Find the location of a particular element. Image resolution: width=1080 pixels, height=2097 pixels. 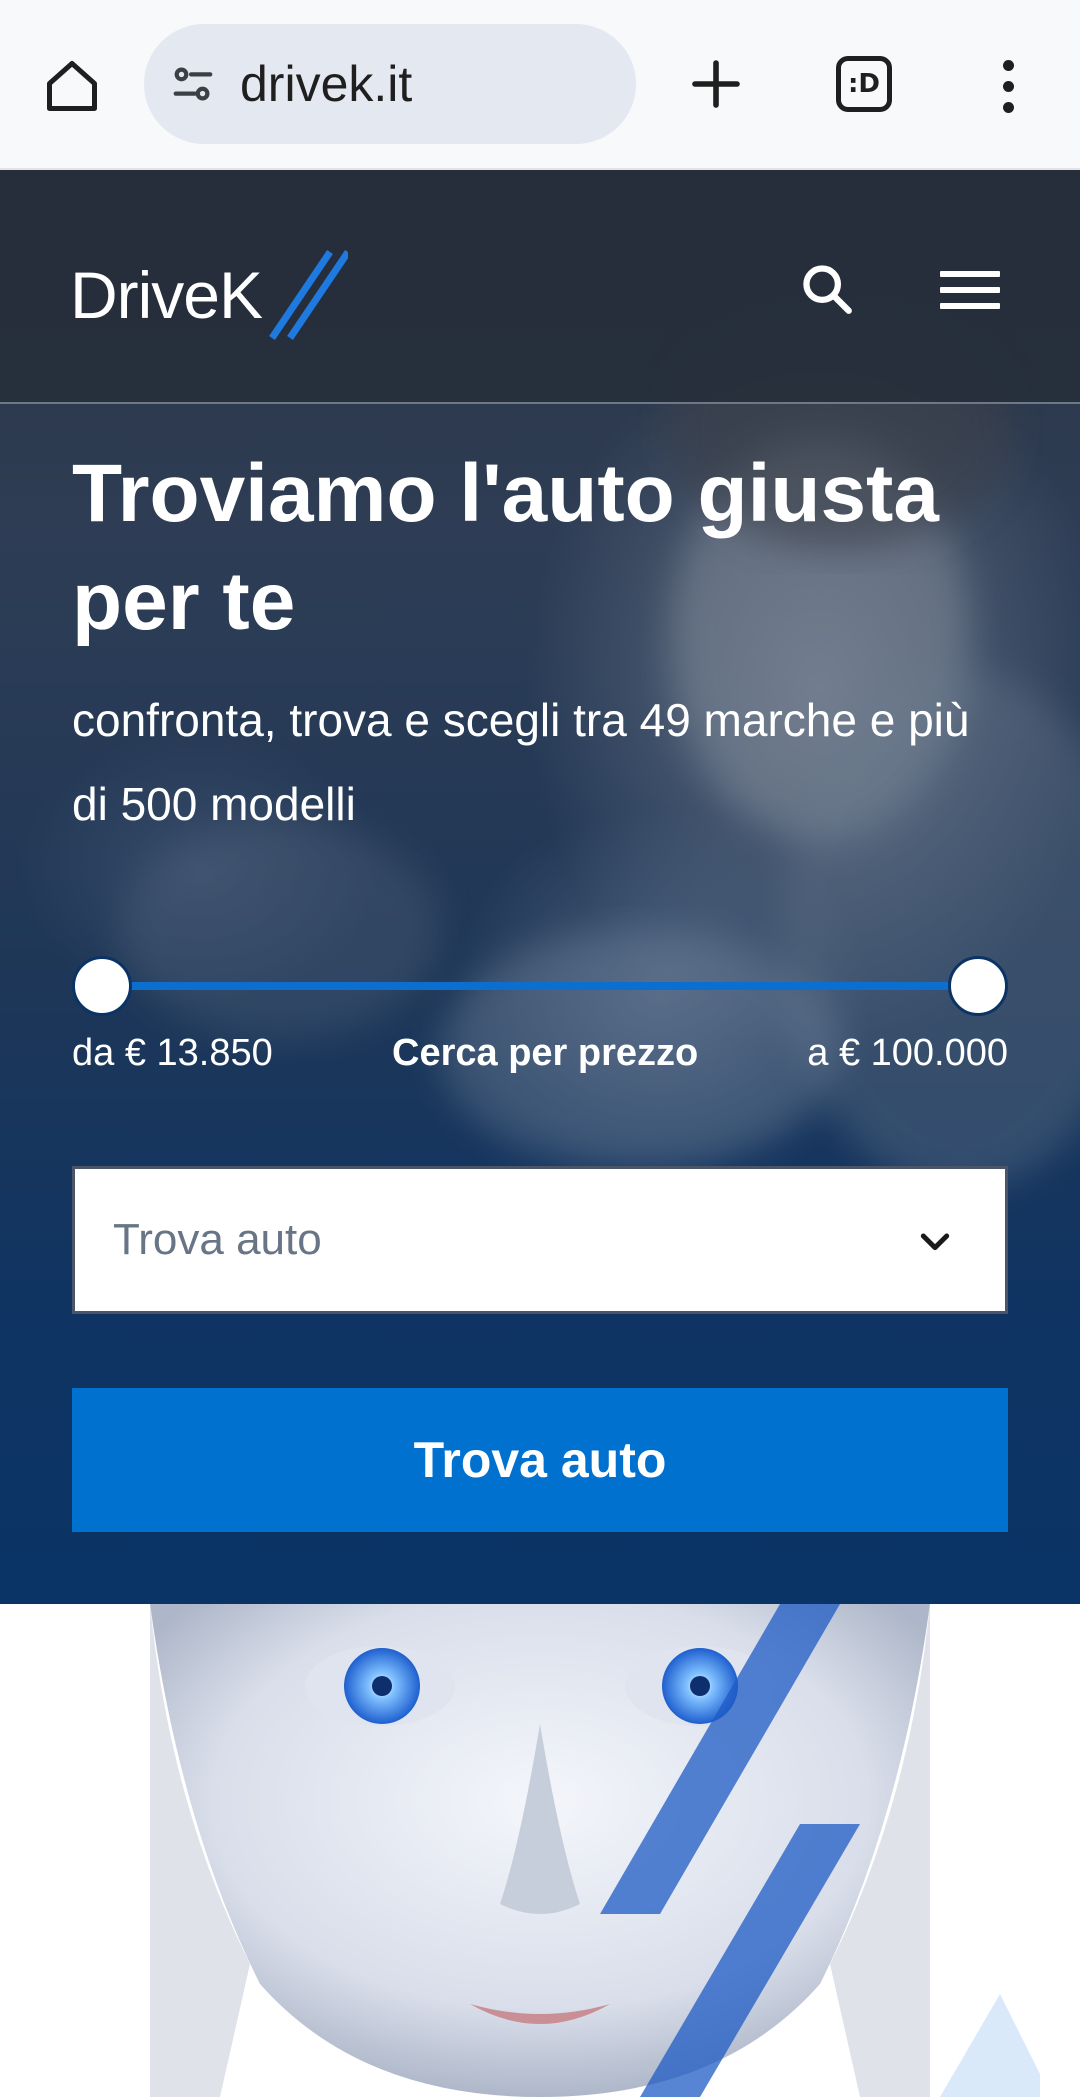

more-vert-icon is located at coordinates (1008, 86).